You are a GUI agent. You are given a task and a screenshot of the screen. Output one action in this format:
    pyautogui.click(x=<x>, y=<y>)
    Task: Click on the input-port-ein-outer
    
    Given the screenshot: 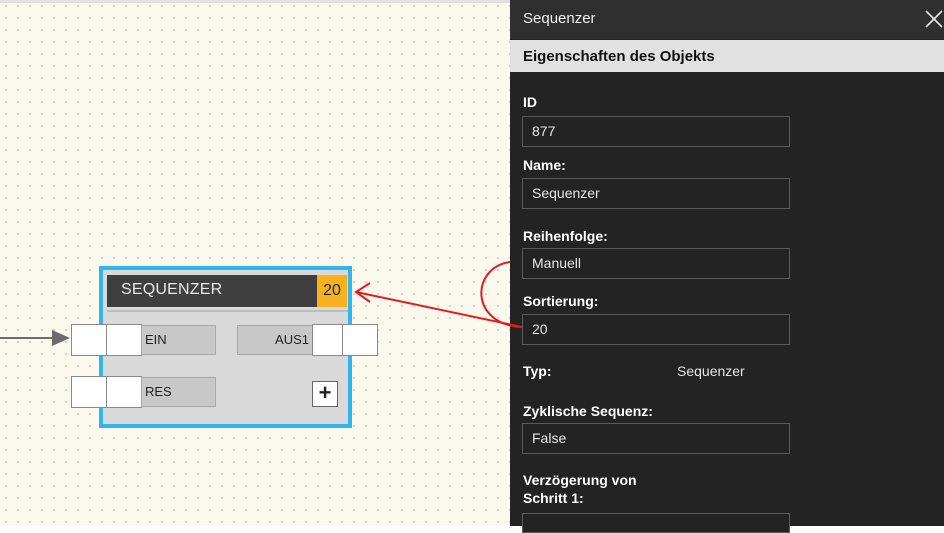 What is the action you would take?
    pyautogui.click(x=89, y=340)
    